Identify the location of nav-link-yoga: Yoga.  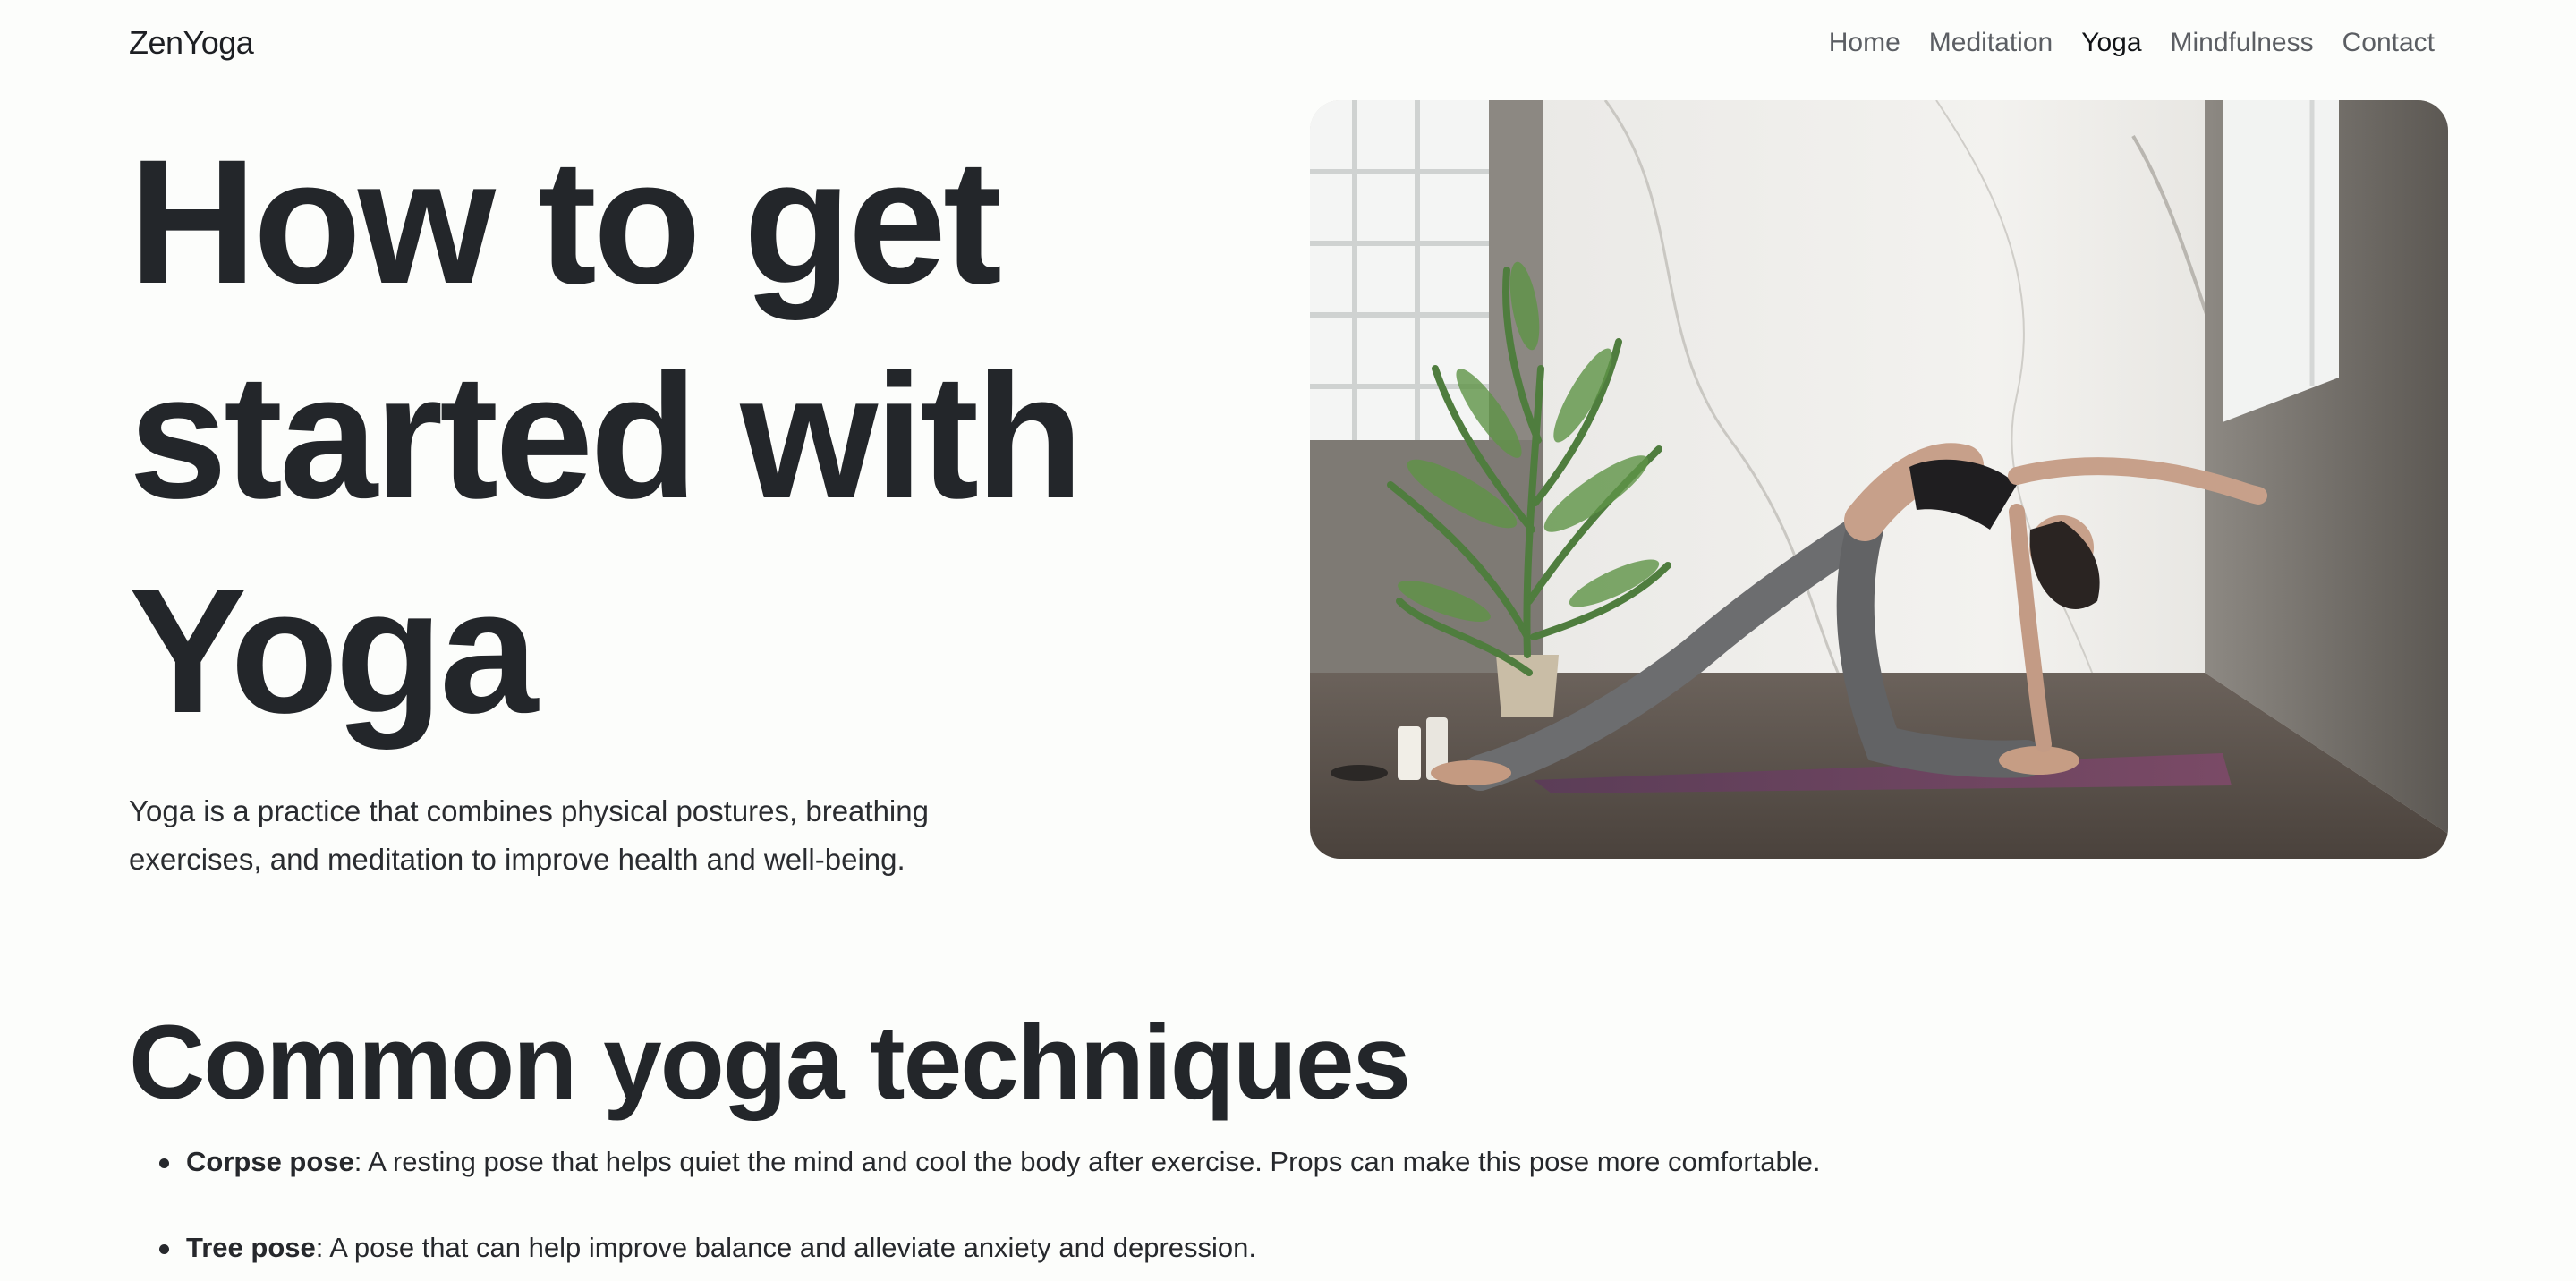
(2111, 42).